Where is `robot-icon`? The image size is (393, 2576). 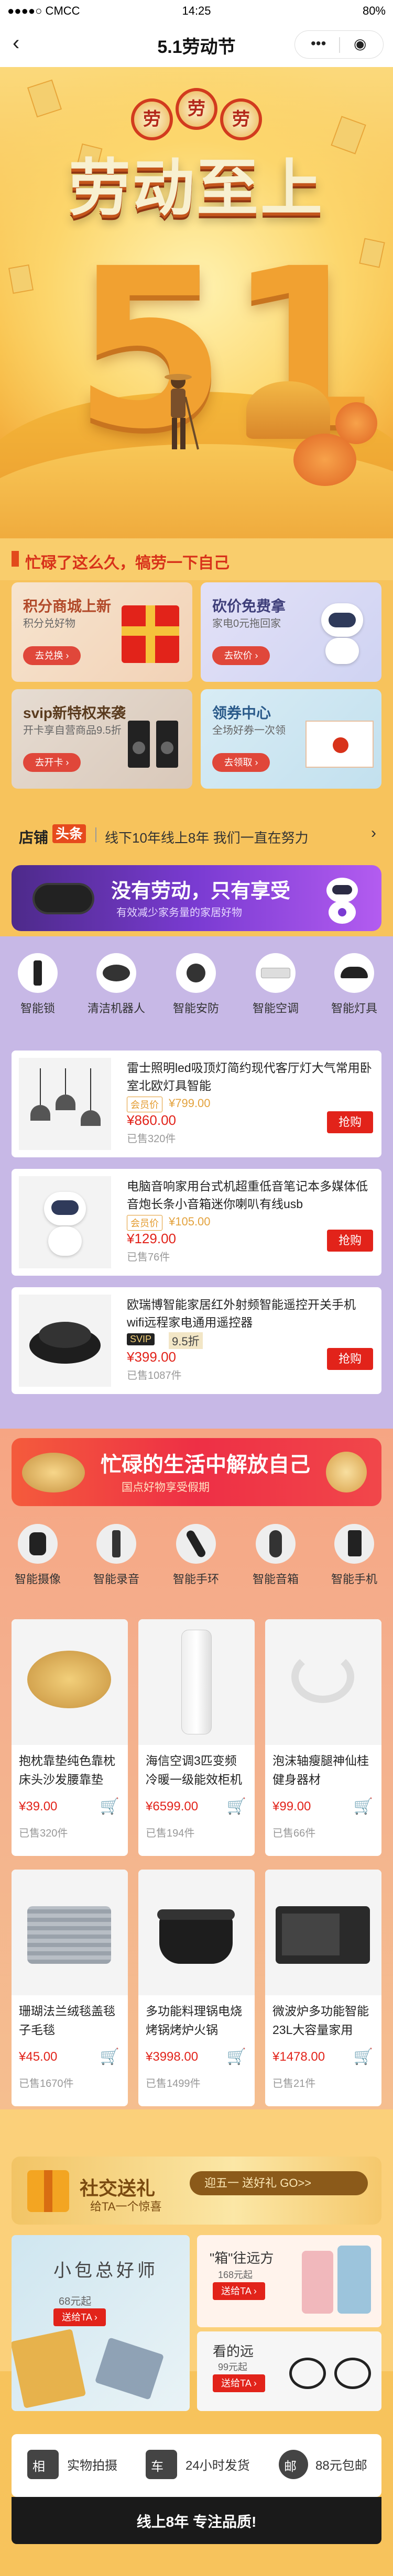 robot-icon is located at coordinates (342, 634).